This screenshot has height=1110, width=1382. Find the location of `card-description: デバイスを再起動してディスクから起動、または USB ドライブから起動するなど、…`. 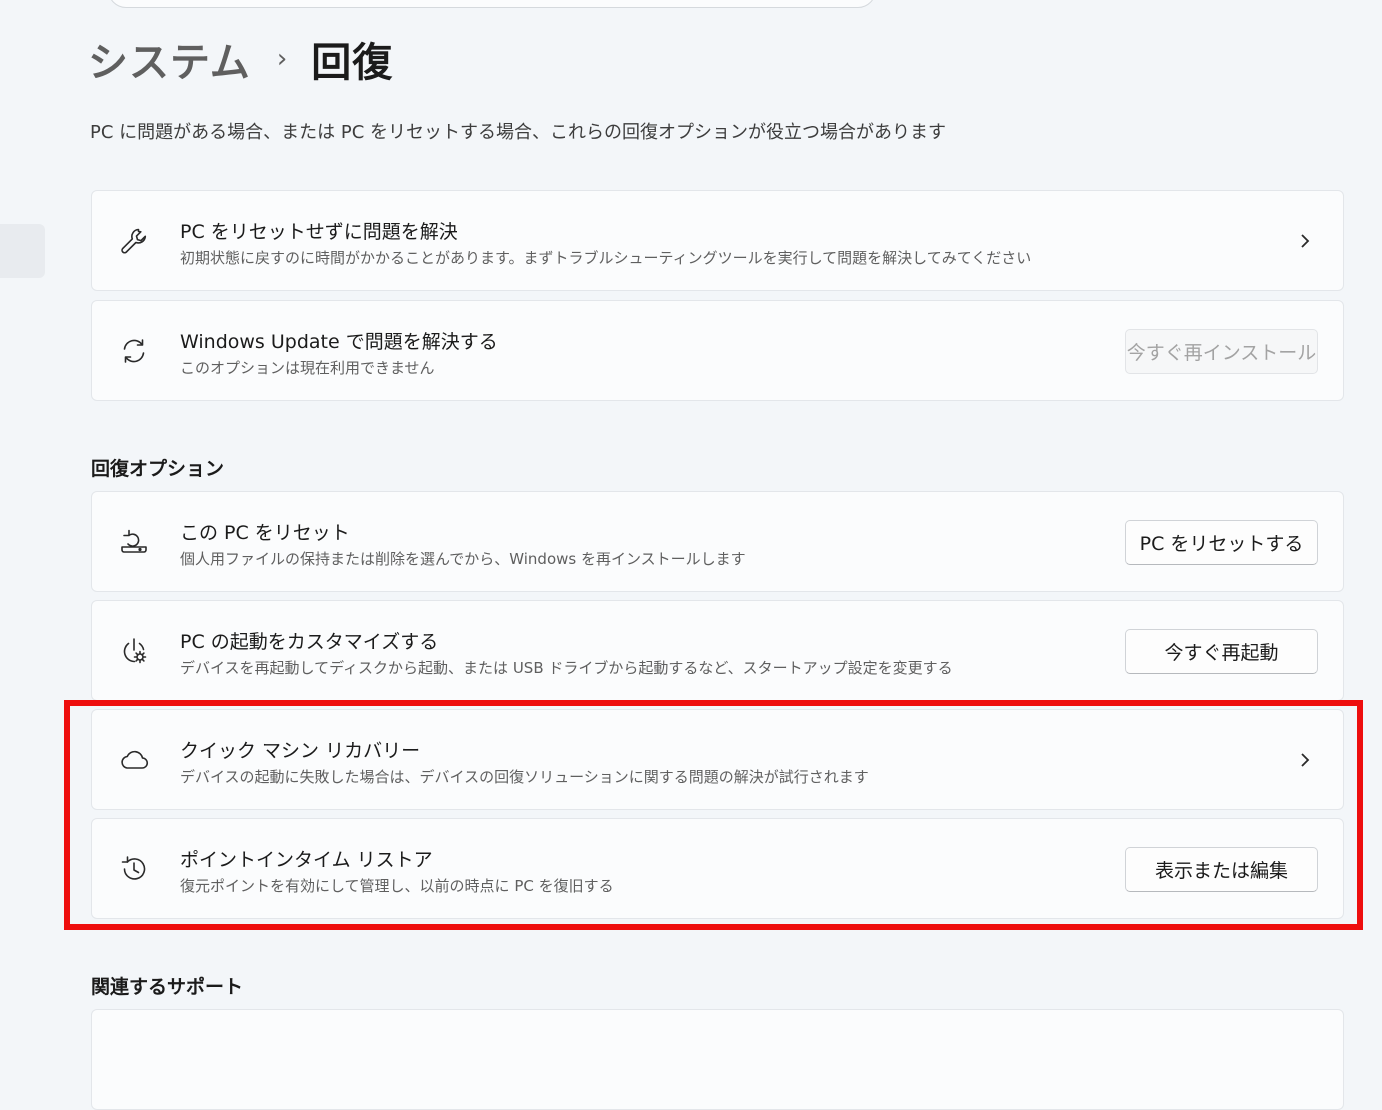

card-description: デバイスを再起動してディスクから起動、または USB ドライブから起動するなど、… is located at coordinates (566, 668).